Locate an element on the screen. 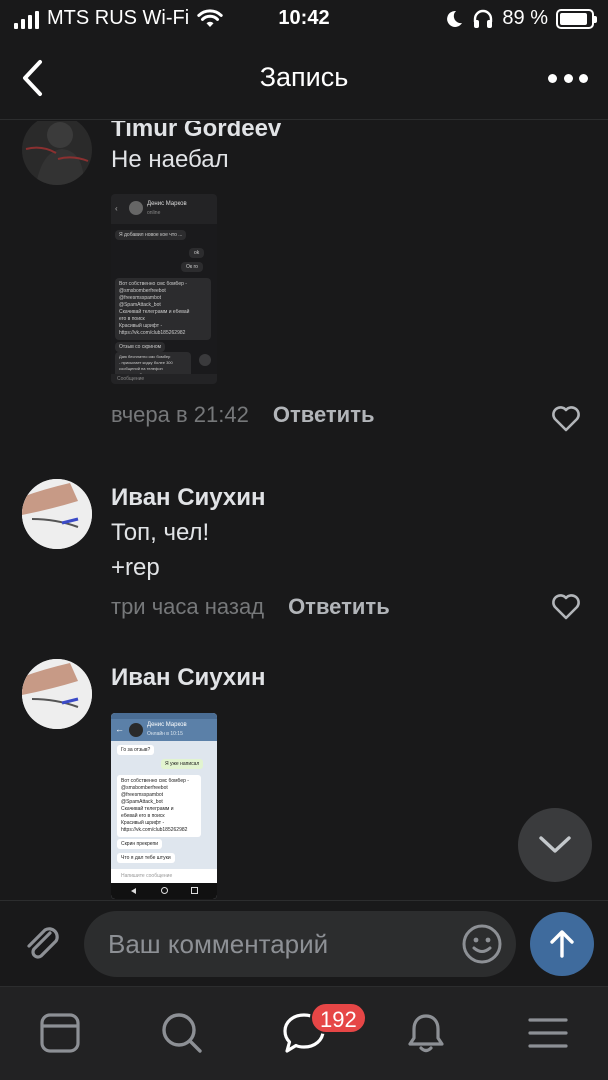  comment-input: Ваш комментарий is located at coordinates (300, 944).